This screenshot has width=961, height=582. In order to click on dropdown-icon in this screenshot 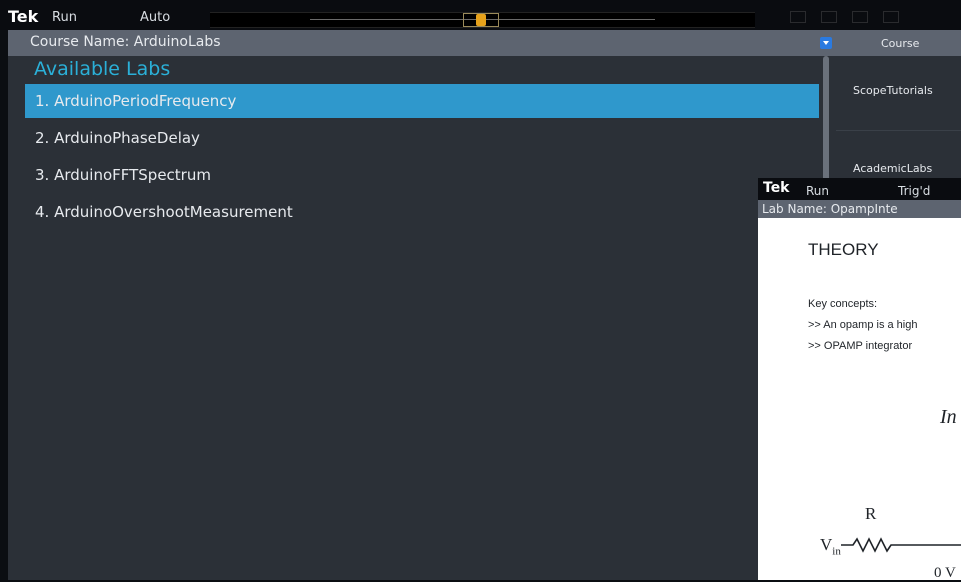, I will do `click(826, 43)`.